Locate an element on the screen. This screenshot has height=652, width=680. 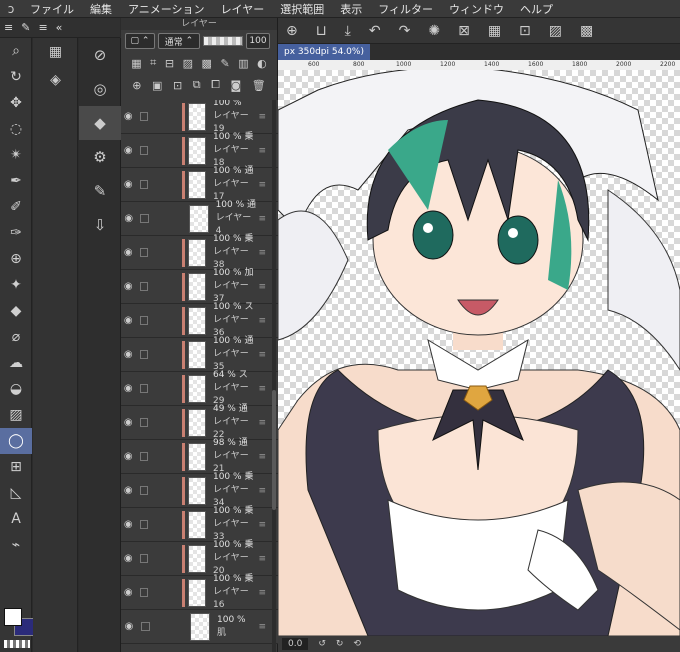
mask-add-icon: ◙ is located at coordinates (236, 85).